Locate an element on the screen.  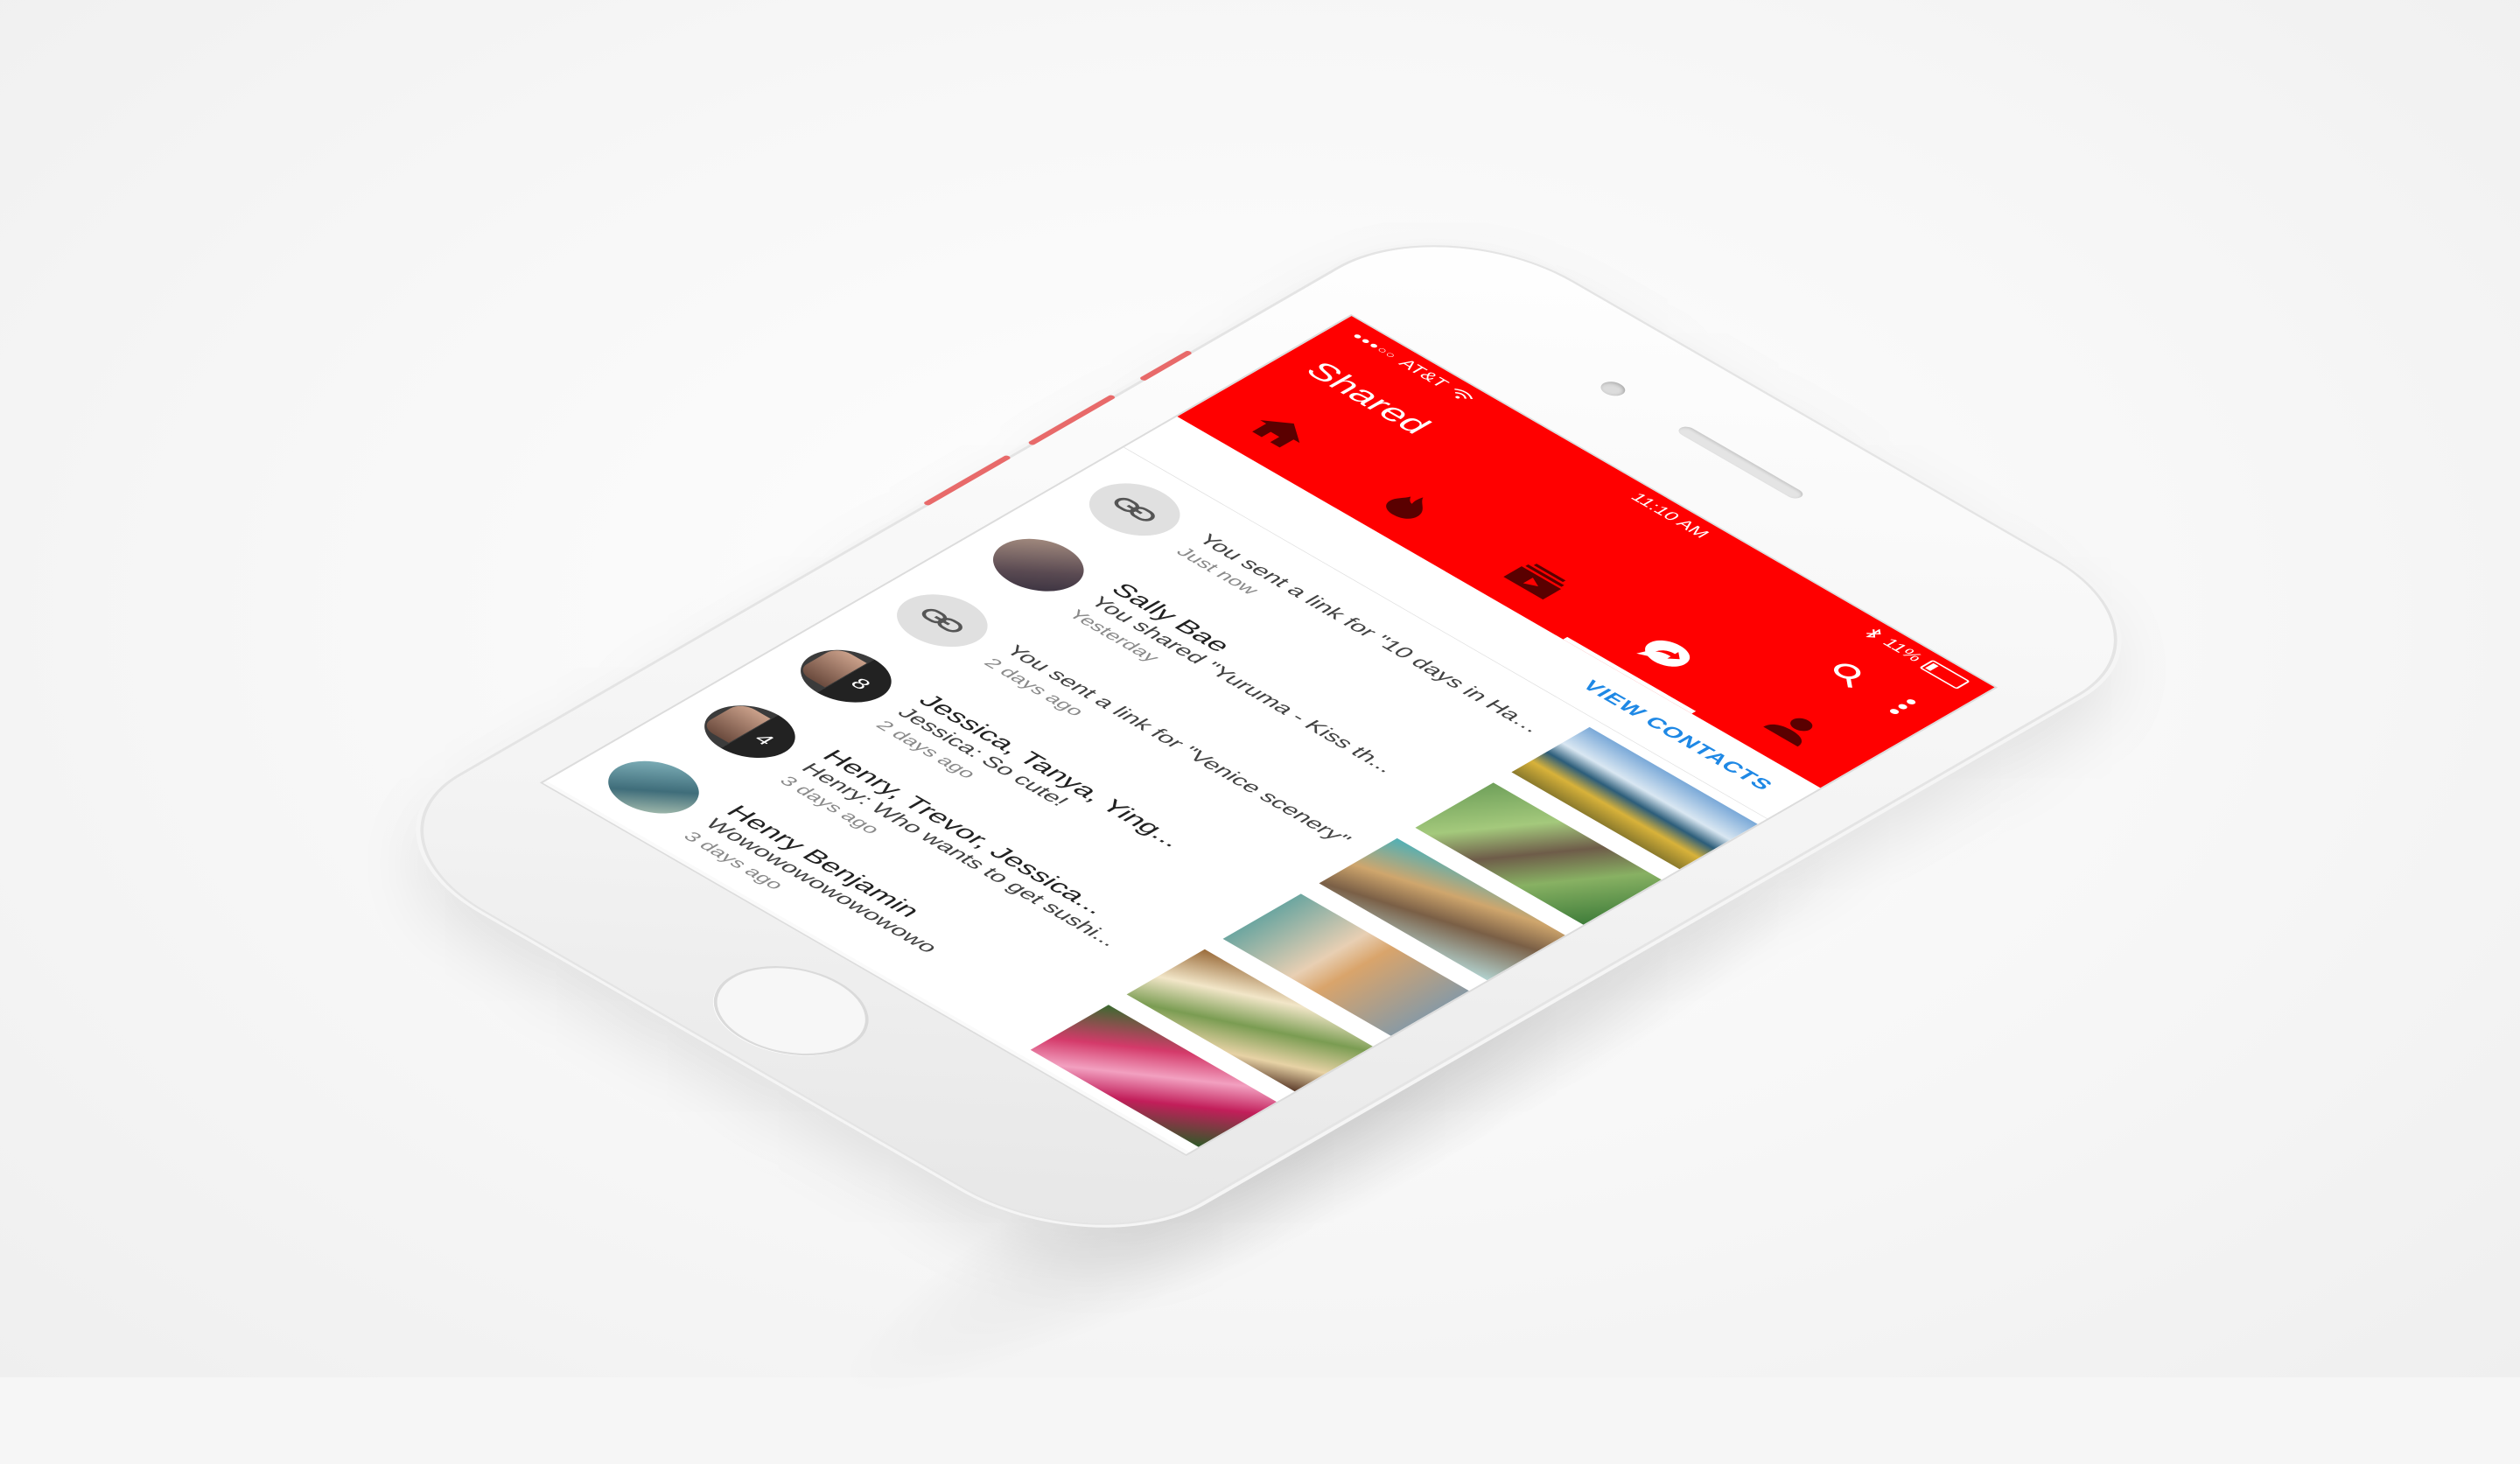
search-icon is located at coordinates (1848, 675).